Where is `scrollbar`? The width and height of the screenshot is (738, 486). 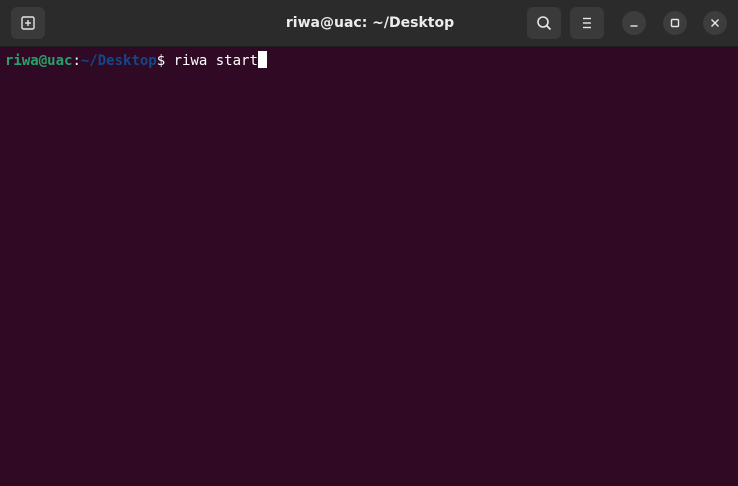
scrollbar is located at coordinates (733, 266).